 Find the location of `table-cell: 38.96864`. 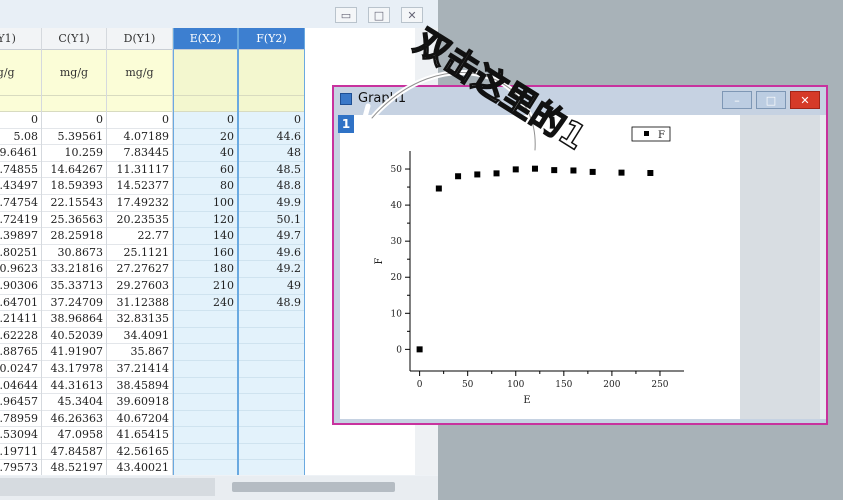

table-cell: 38.96864 is located at coordinates (74, 319).